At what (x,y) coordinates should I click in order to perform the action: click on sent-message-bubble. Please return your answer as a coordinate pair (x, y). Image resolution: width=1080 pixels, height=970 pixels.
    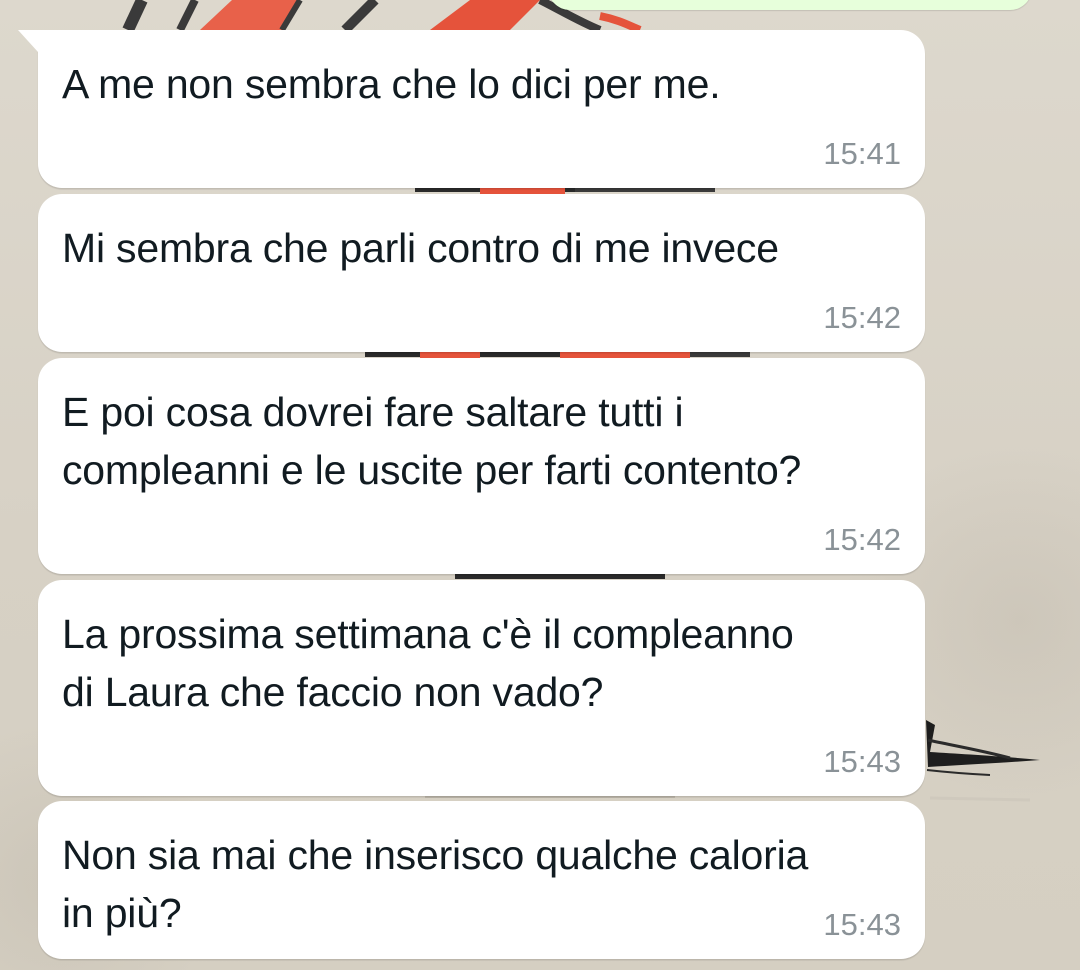
    Looking at the image, I should click on (790, 5).